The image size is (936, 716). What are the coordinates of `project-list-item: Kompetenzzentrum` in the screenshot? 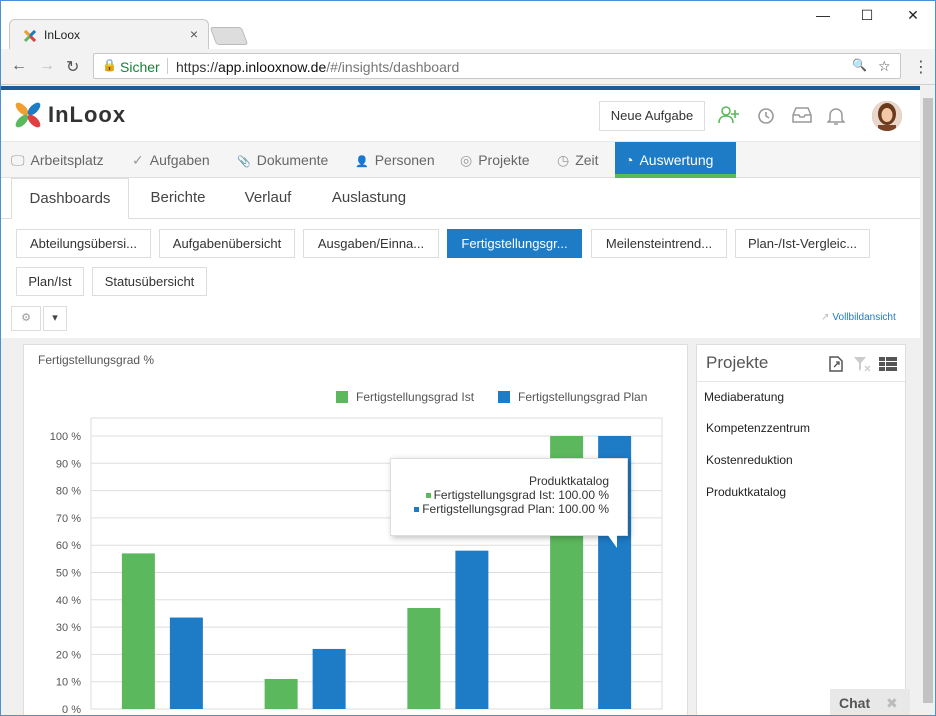 It's located at (758, 428).